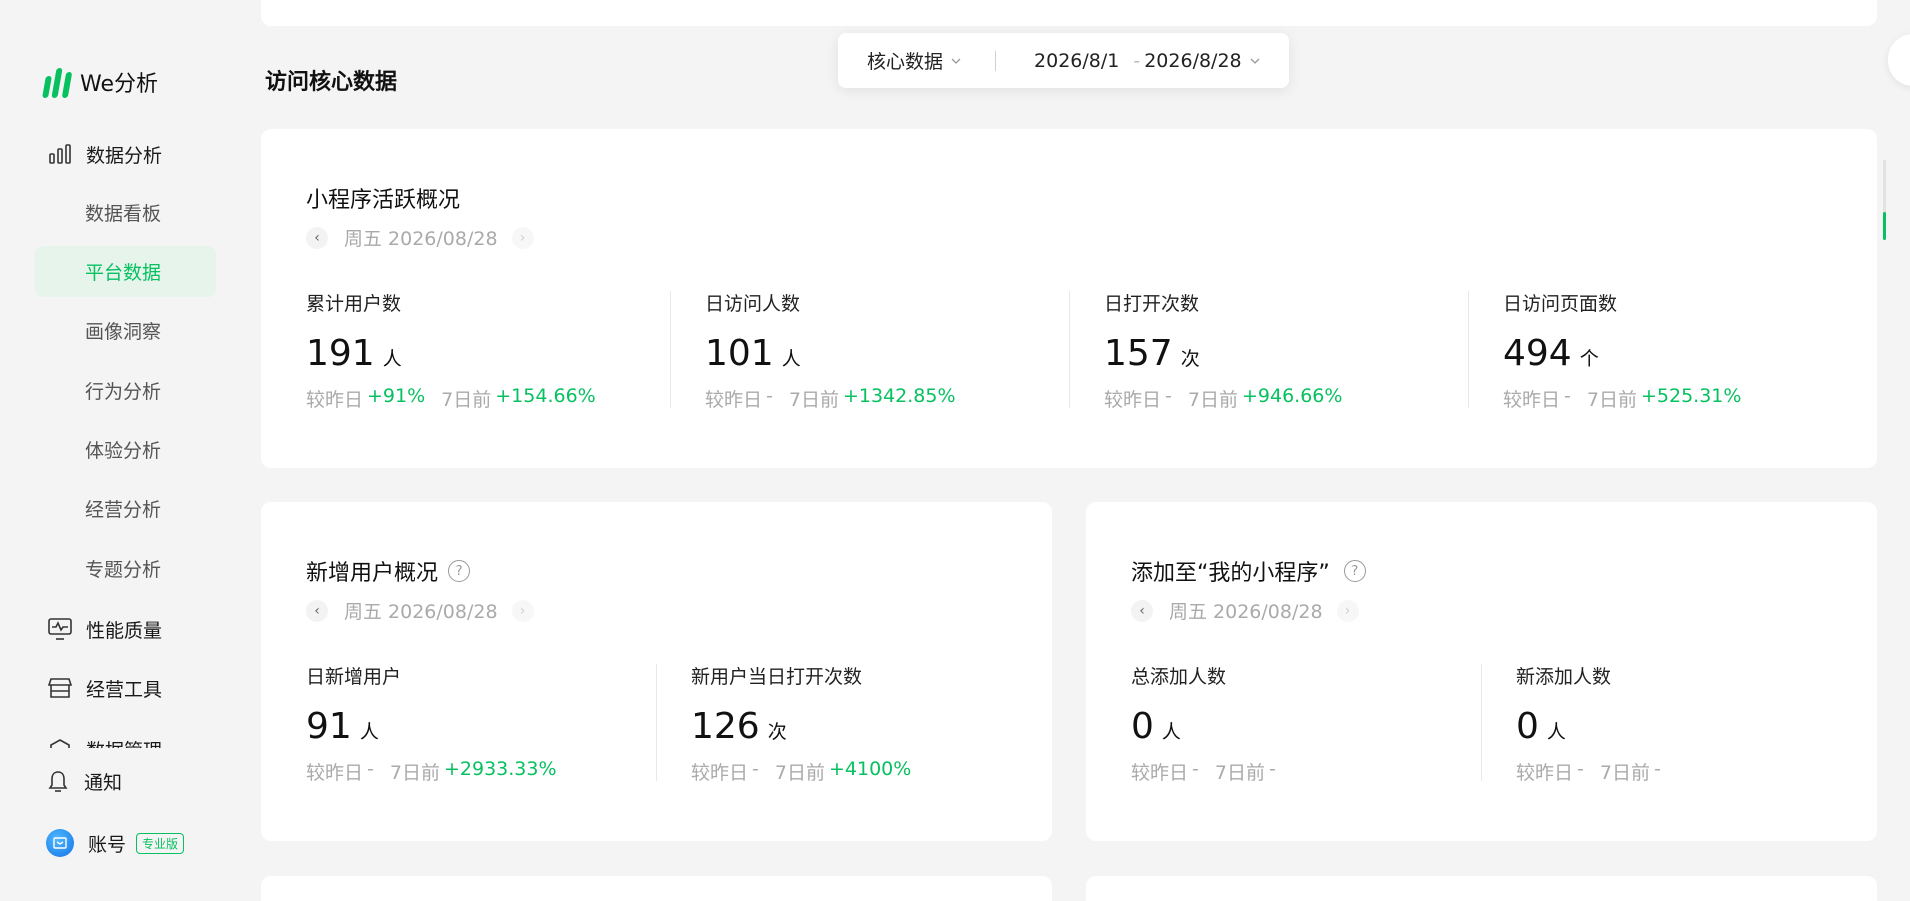 The height and width of the screenshot is (901, 1910). Describe the element at coordinates (124, 689) in the screenshot. I see `sidebar-group-label: 经营工具` at that location.